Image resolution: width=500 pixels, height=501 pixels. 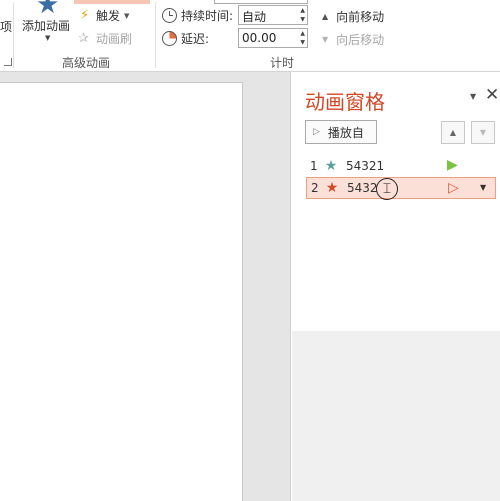 I want to click on clock-icon, so click(x=169, y=15).